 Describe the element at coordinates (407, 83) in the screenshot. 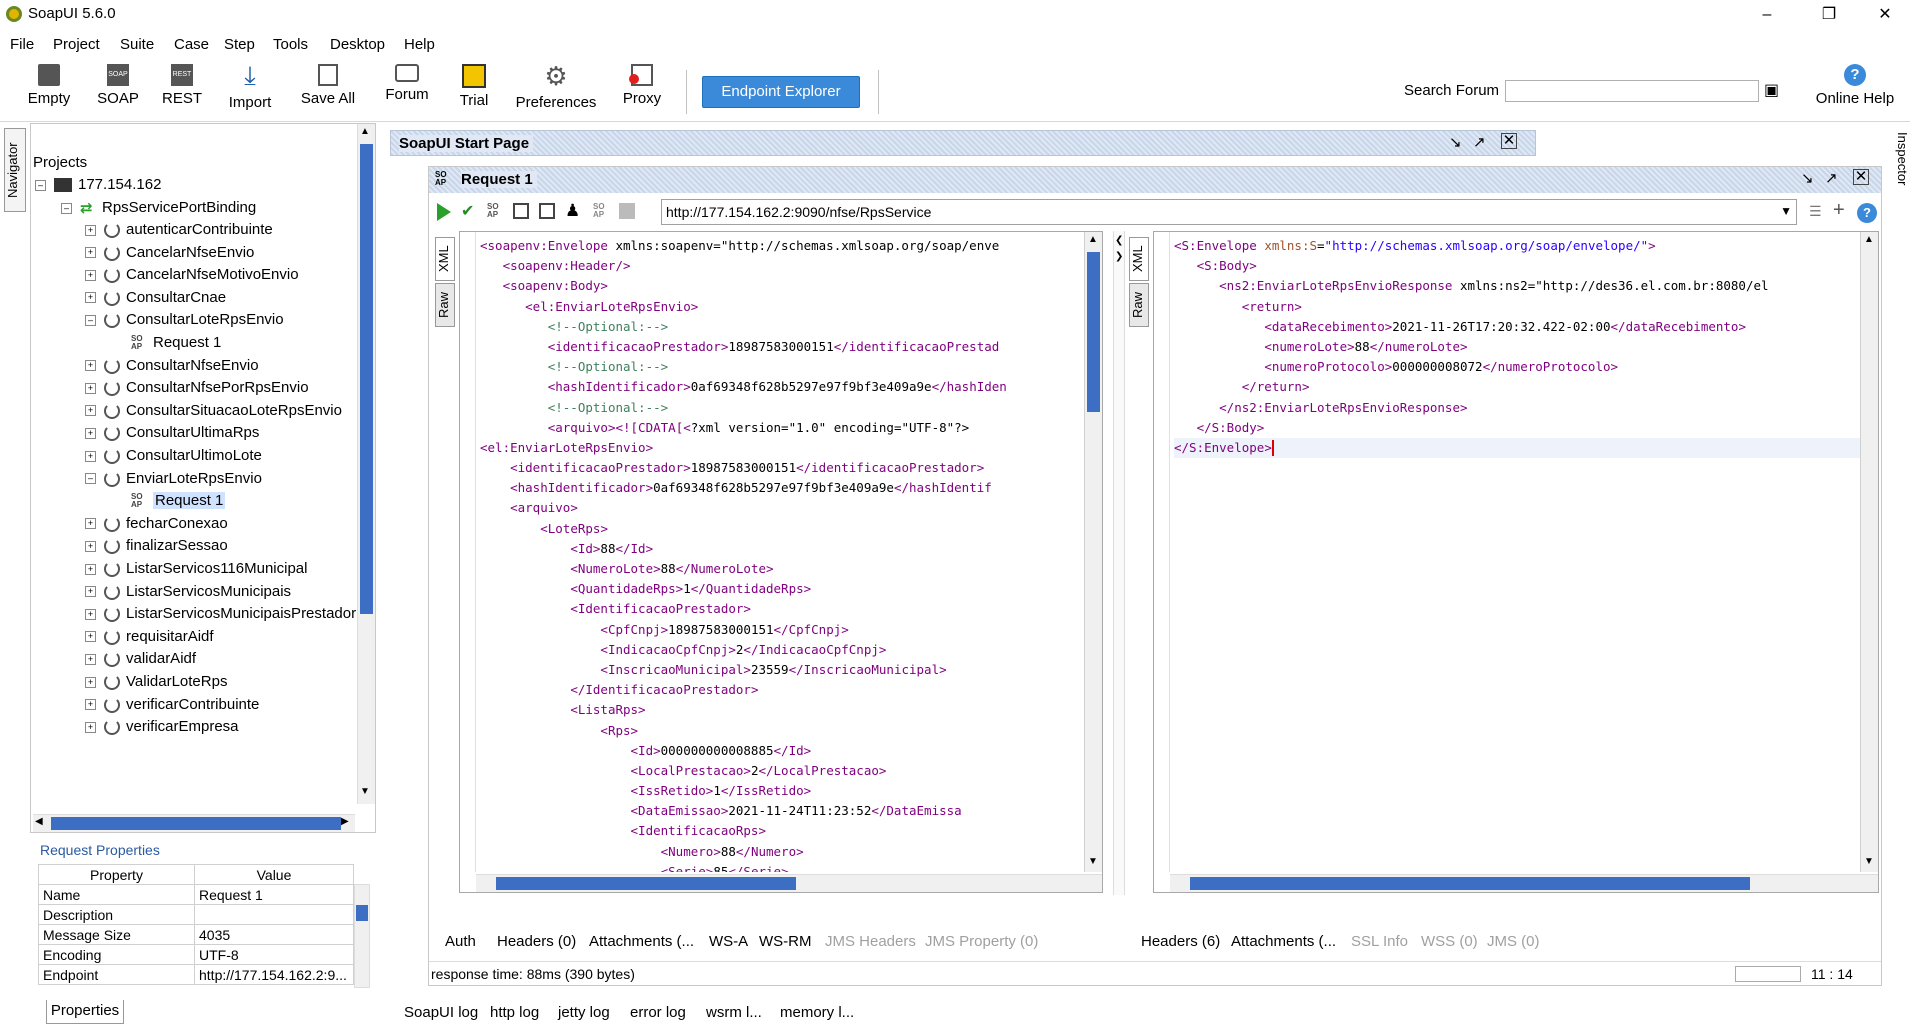

I see `forum-button: Forum` at that location.